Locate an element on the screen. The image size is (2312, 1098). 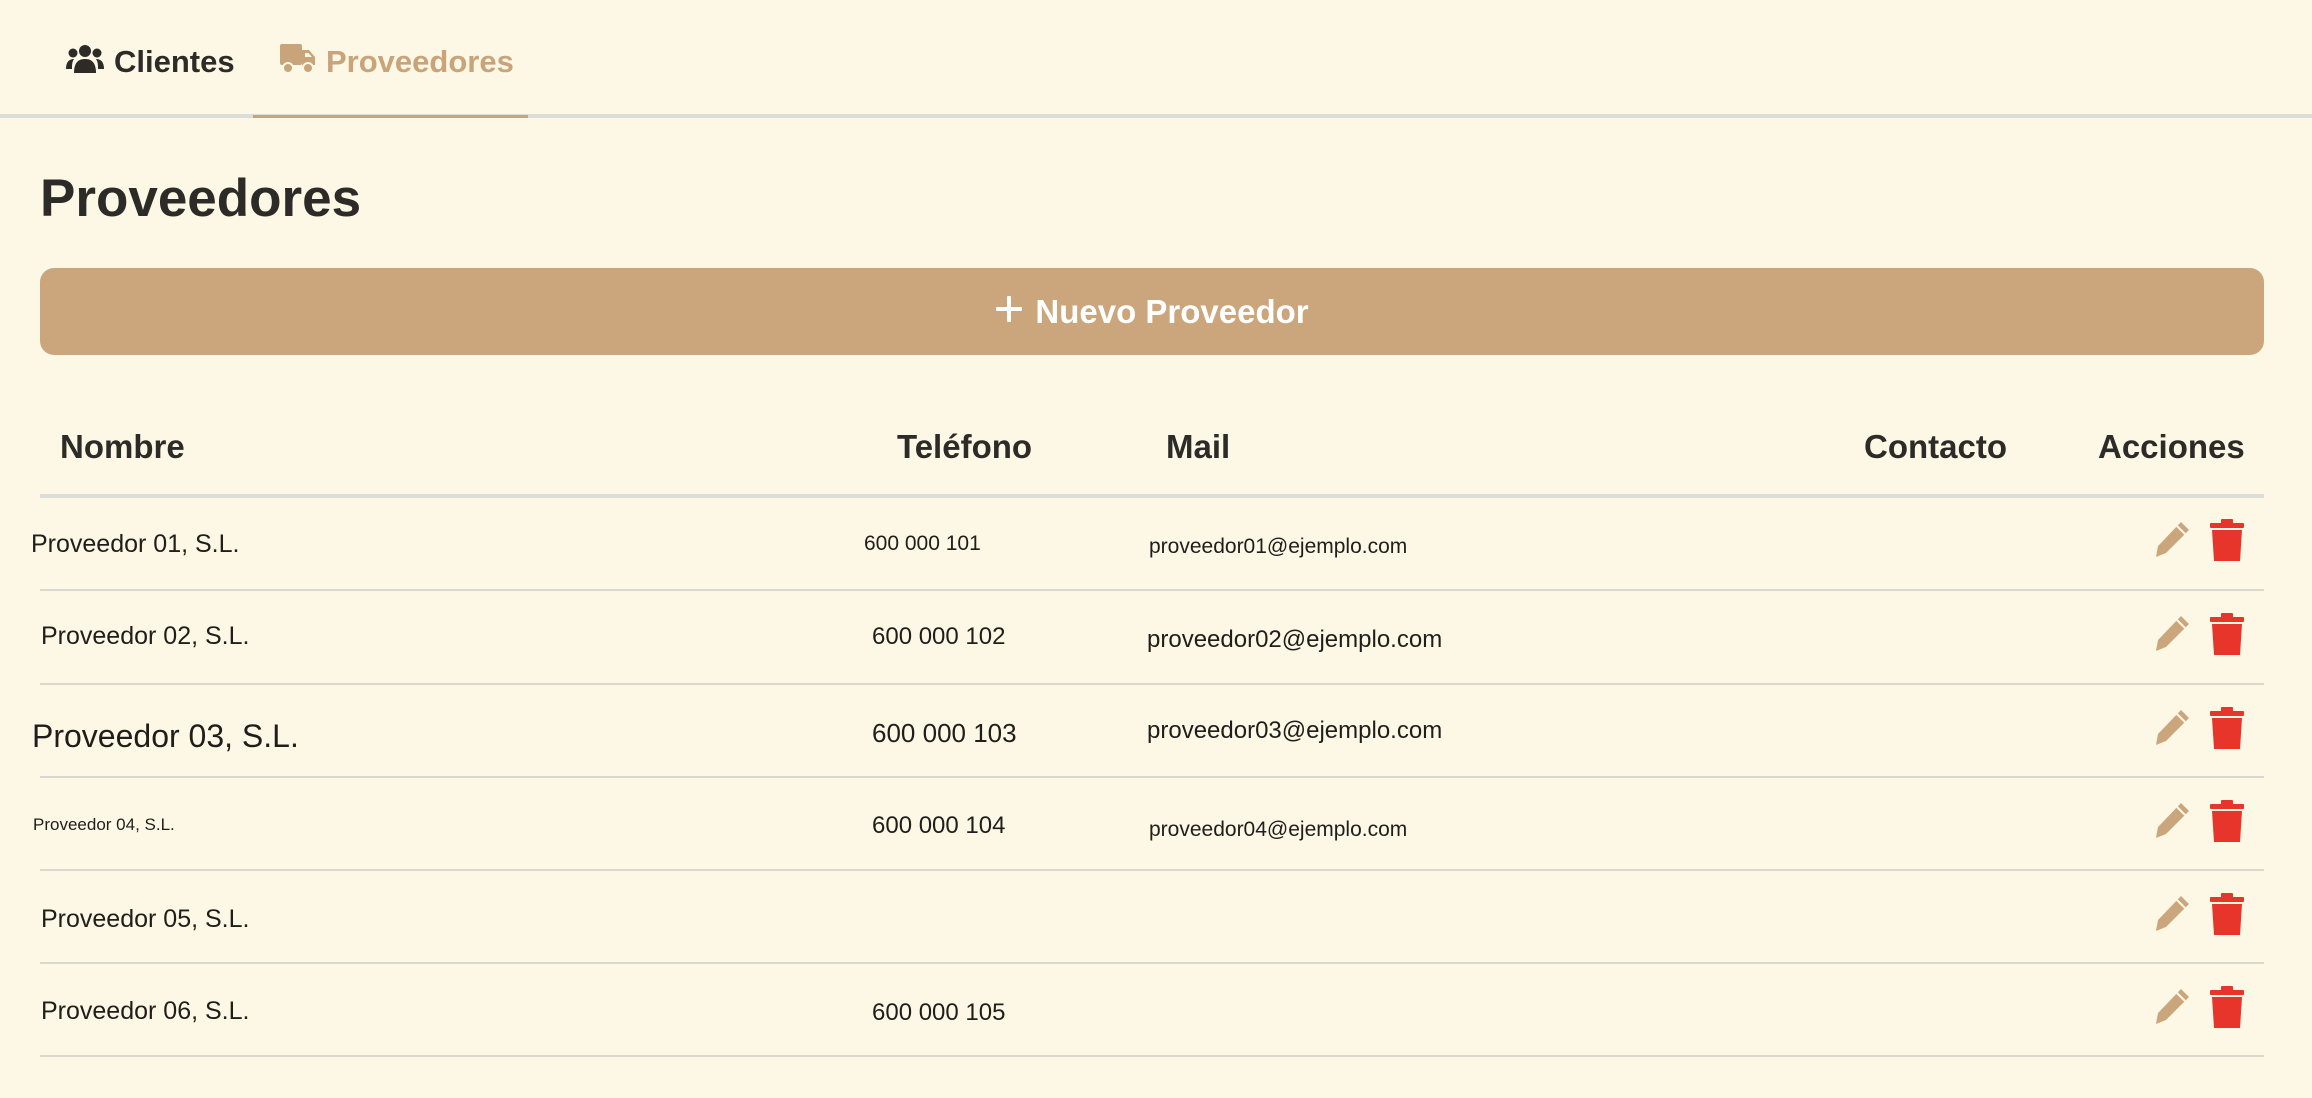
tab-clientes: Clientes is located at coordinates (150, 81).